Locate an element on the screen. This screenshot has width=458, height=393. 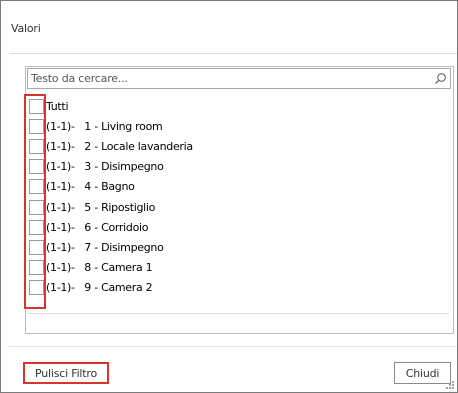
search-icon is located at coordinates (440, 78).